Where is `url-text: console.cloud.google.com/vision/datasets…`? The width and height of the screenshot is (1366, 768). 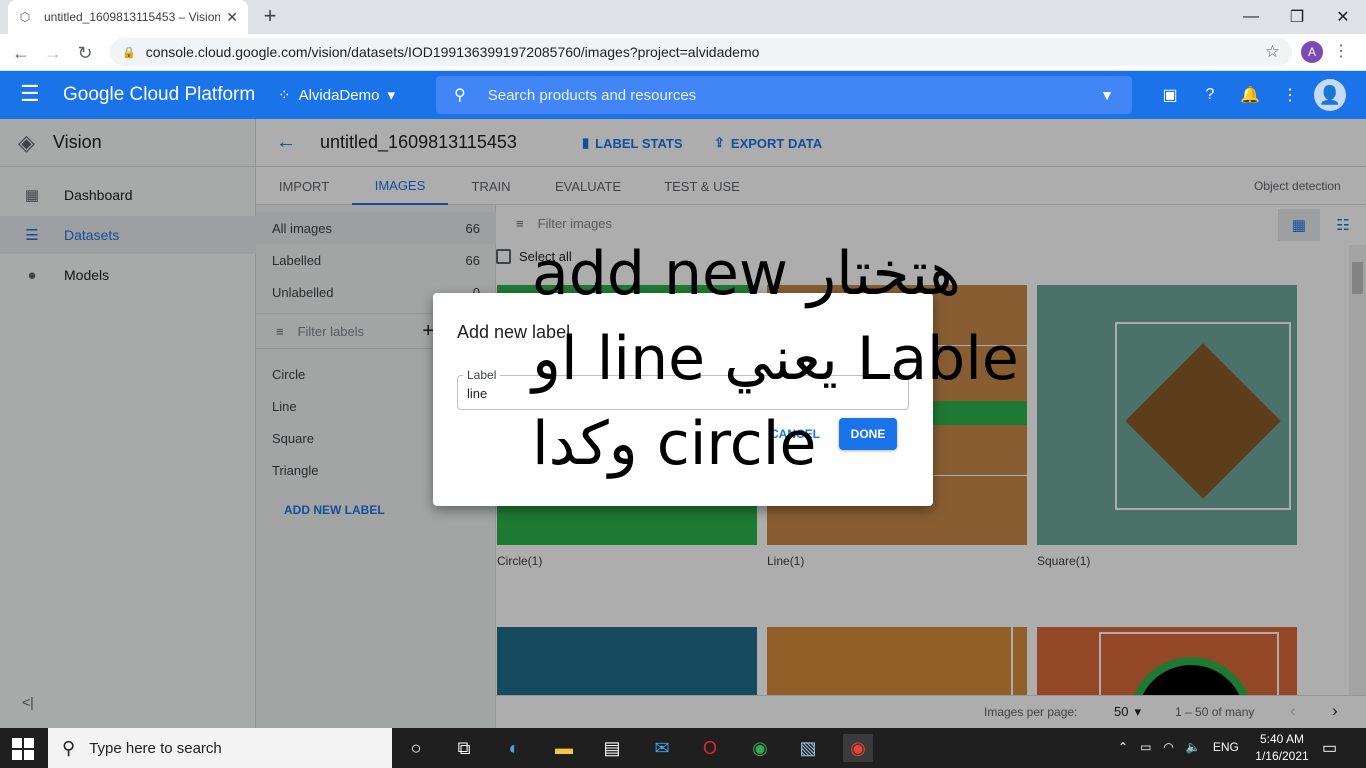 url-text: console.cloud.google.com/vision/datasets… is located at coordinates (452, 52).